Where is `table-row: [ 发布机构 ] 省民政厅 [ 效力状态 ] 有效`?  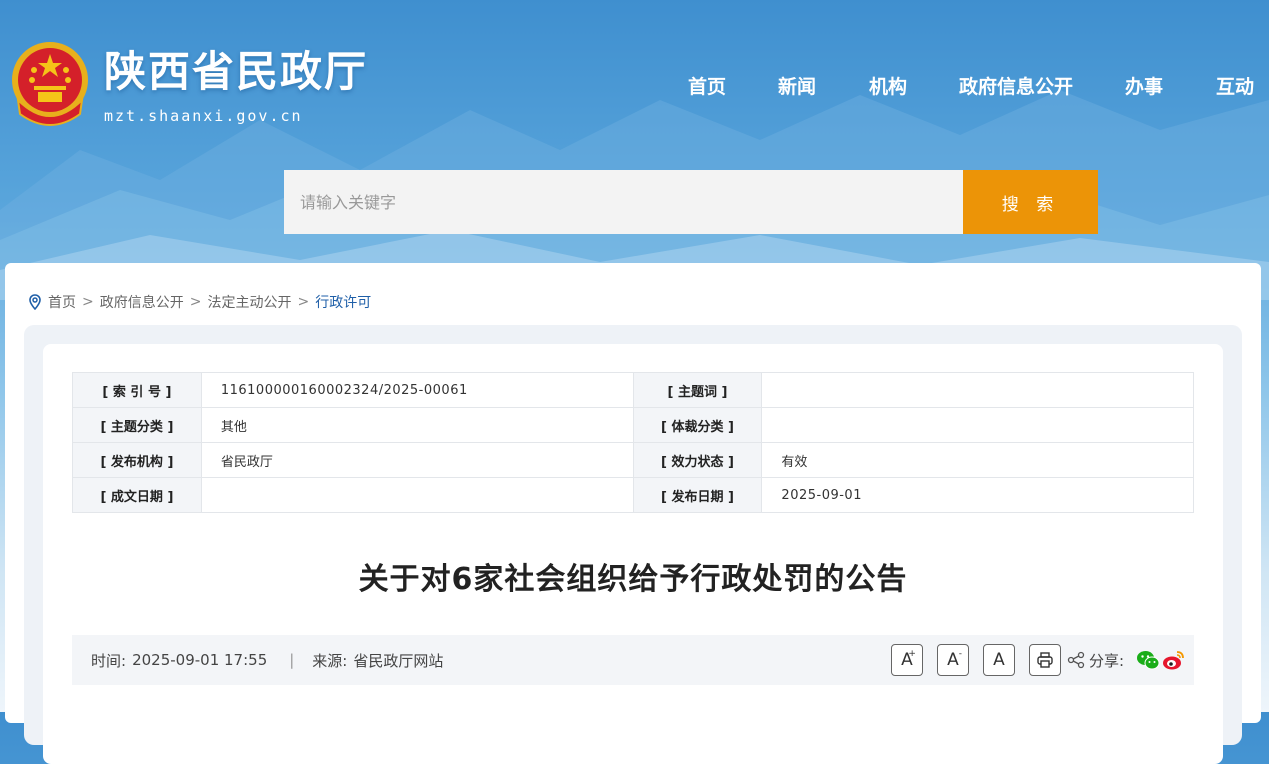
table-row: [ 发布机构 ] 省民政厅 [ 效力状态 ] 有效 is located at coordinates (633, 460).